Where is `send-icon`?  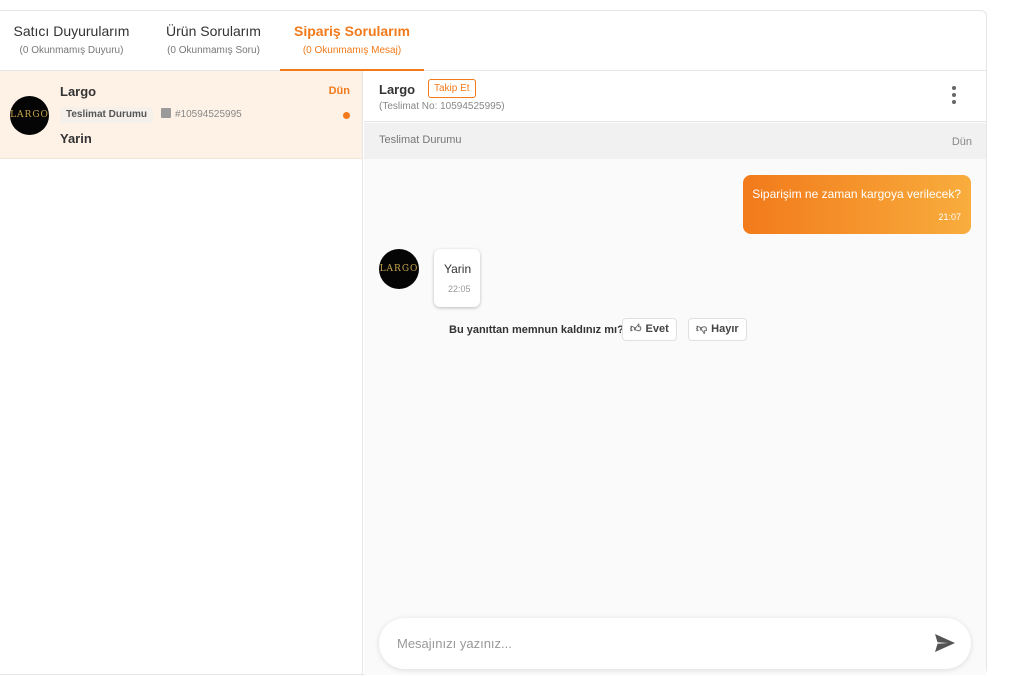
send-icon is located at coordinates (945, 643).